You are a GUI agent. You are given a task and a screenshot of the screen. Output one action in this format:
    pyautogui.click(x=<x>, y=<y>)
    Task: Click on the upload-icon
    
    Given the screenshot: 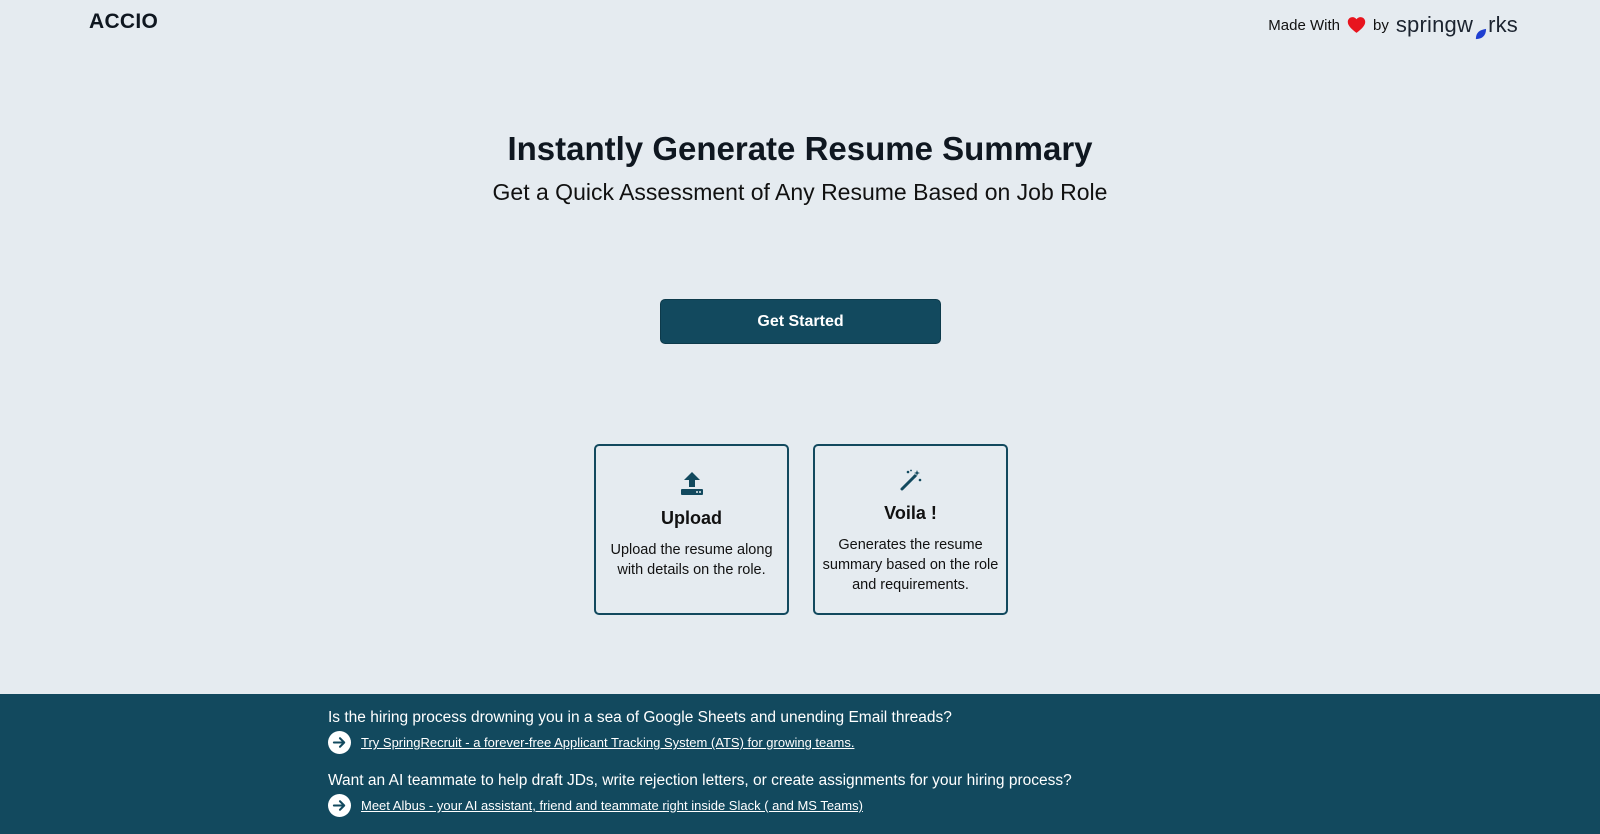 What is the action you would take?
    pyautogui.click(x=691, y=483)
    